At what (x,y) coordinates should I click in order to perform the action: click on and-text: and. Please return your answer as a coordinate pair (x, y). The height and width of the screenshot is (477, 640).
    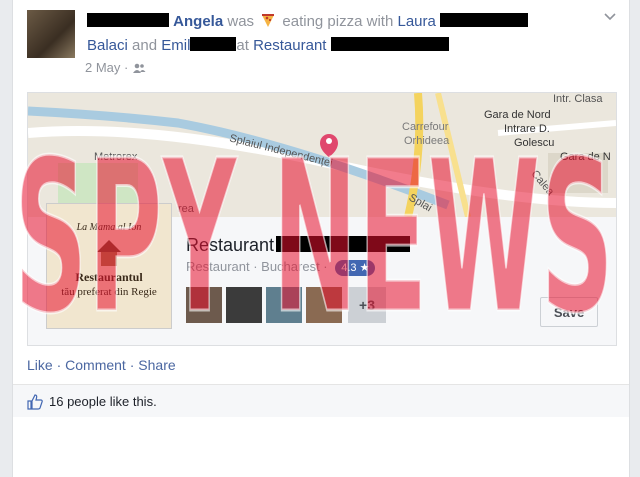
    Looking at the image, I should click on (145, 45).